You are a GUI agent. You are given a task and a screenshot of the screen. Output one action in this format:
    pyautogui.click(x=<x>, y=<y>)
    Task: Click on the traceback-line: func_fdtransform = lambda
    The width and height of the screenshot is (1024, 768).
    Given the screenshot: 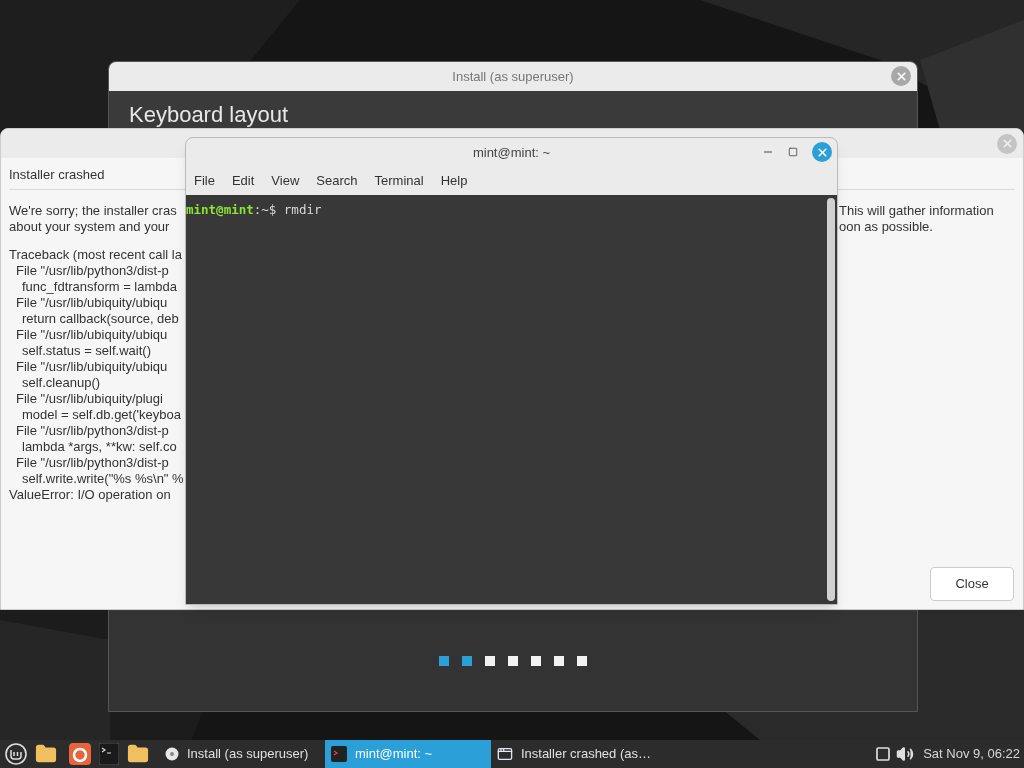 What is the action you would take?
    pyautogui.click(x=99, y=287)
    